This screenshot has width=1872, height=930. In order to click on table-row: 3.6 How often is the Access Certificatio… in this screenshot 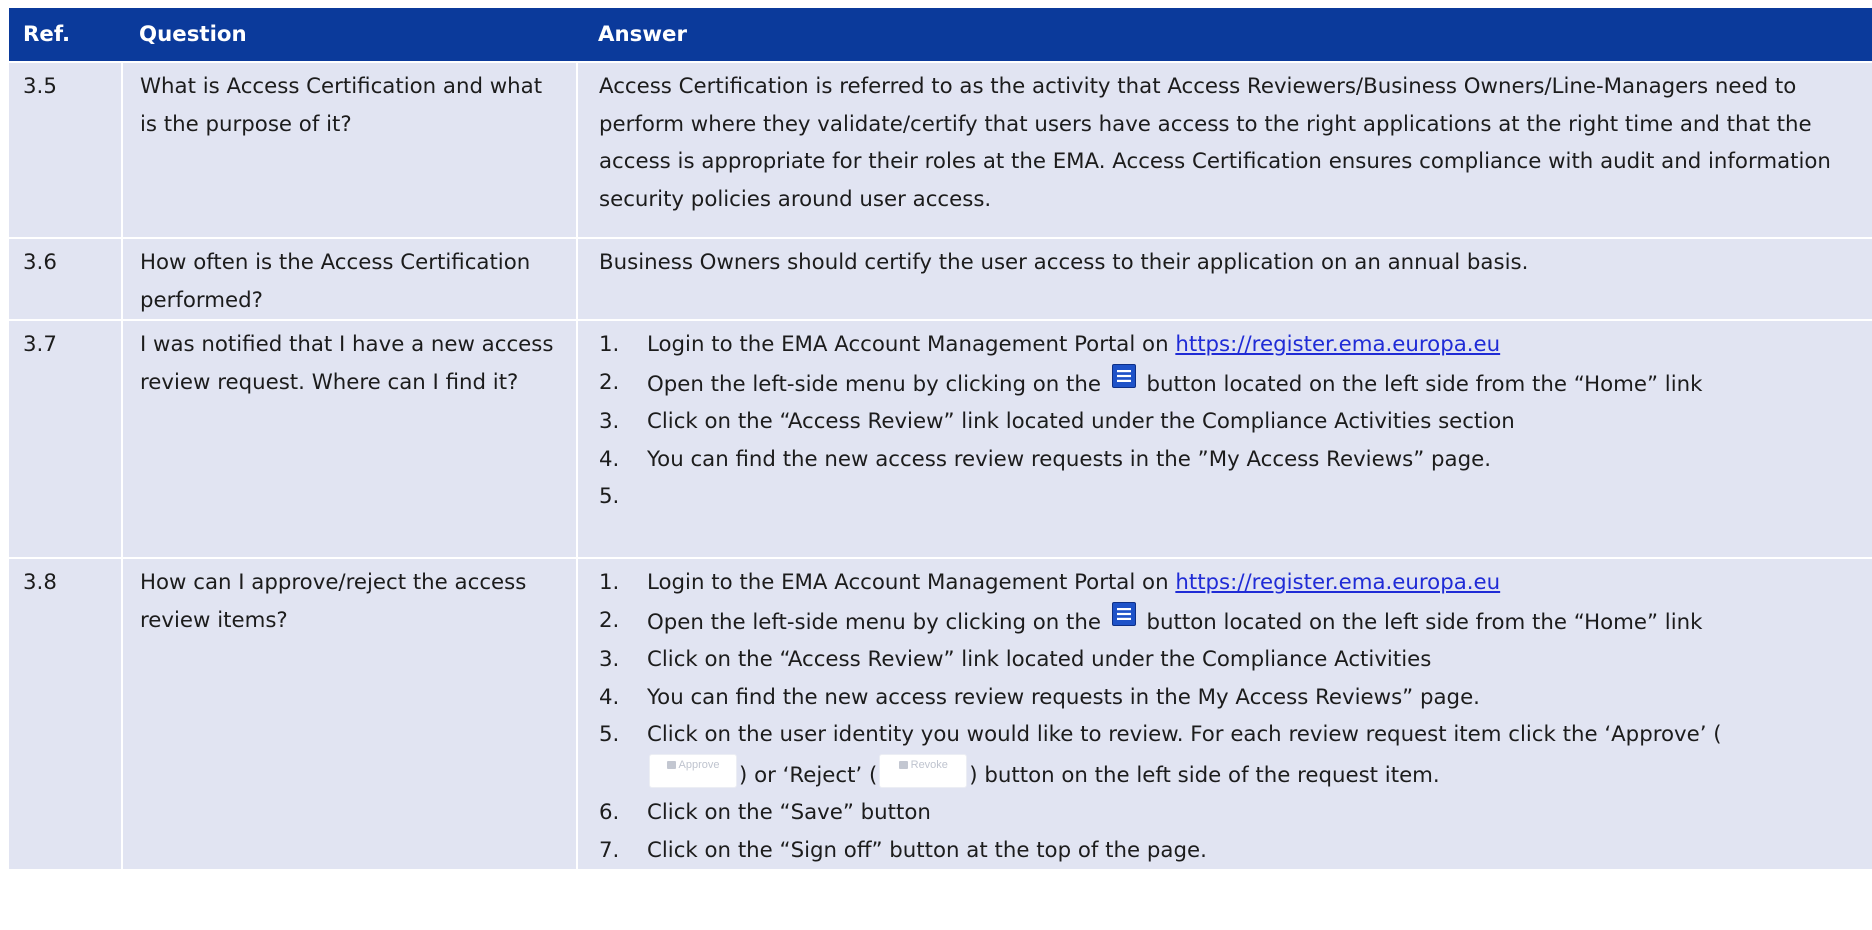, I will do `click(940, 278)`.